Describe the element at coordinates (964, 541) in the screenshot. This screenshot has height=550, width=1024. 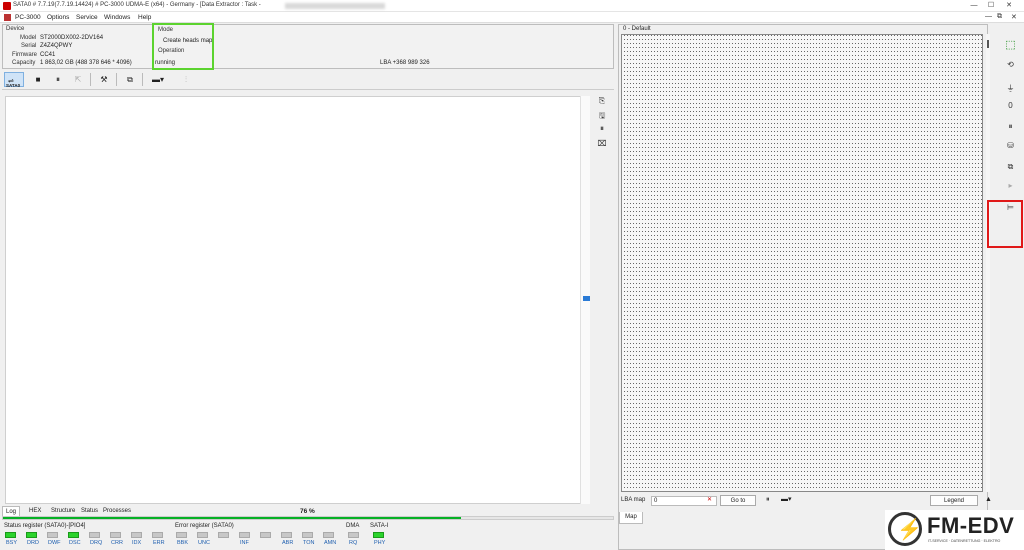
I see `logo-tagline: IT-SERVICE · DATENRETTUNG · ELEKTRO` at that location.